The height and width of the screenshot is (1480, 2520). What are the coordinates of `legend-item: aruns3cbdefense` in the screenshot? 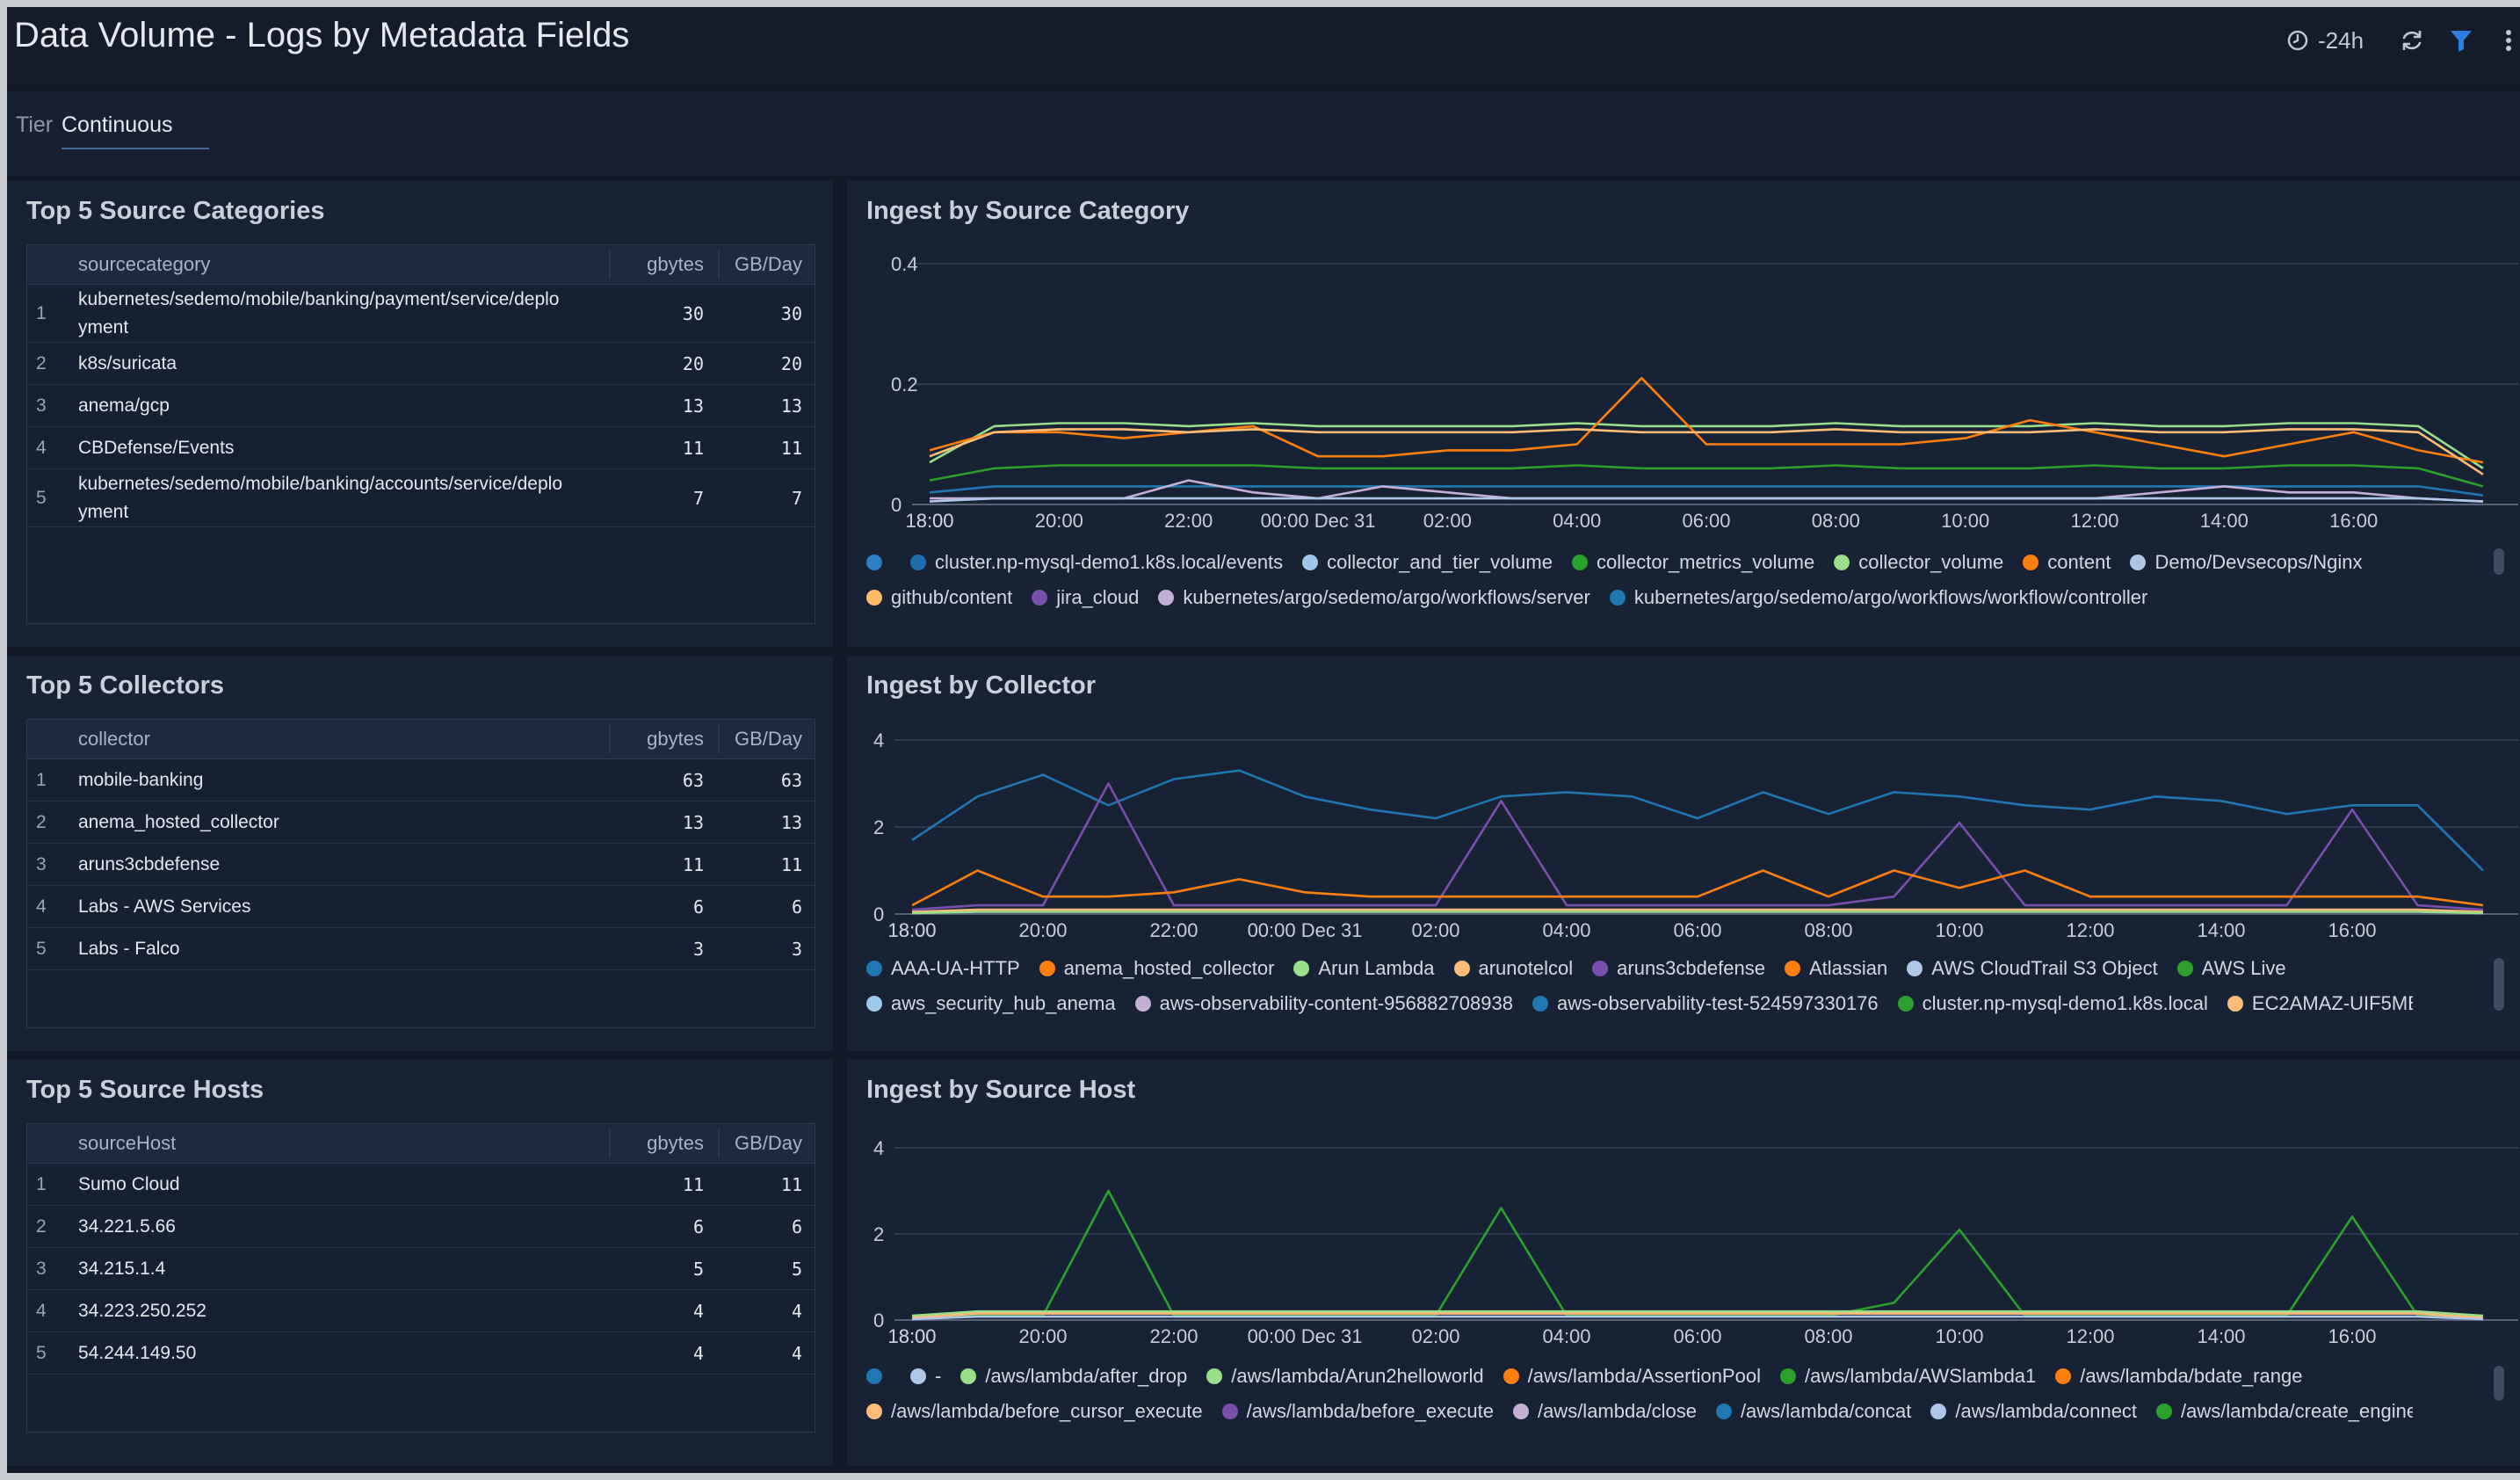 It's located at (1678, 968).